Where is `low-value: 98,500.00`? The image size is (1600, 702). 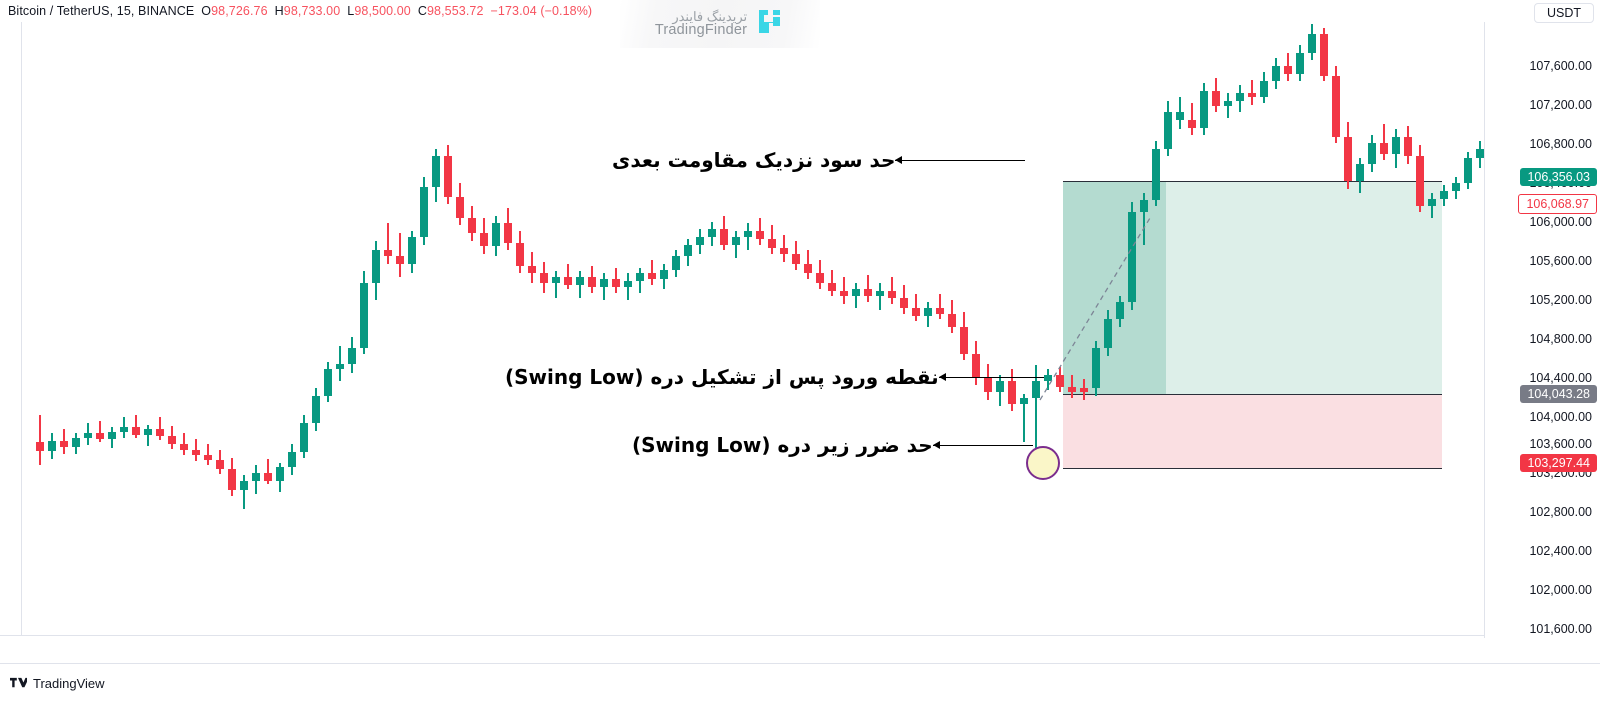
low-value: 98,500.00 is located at coordinates (382, 11).